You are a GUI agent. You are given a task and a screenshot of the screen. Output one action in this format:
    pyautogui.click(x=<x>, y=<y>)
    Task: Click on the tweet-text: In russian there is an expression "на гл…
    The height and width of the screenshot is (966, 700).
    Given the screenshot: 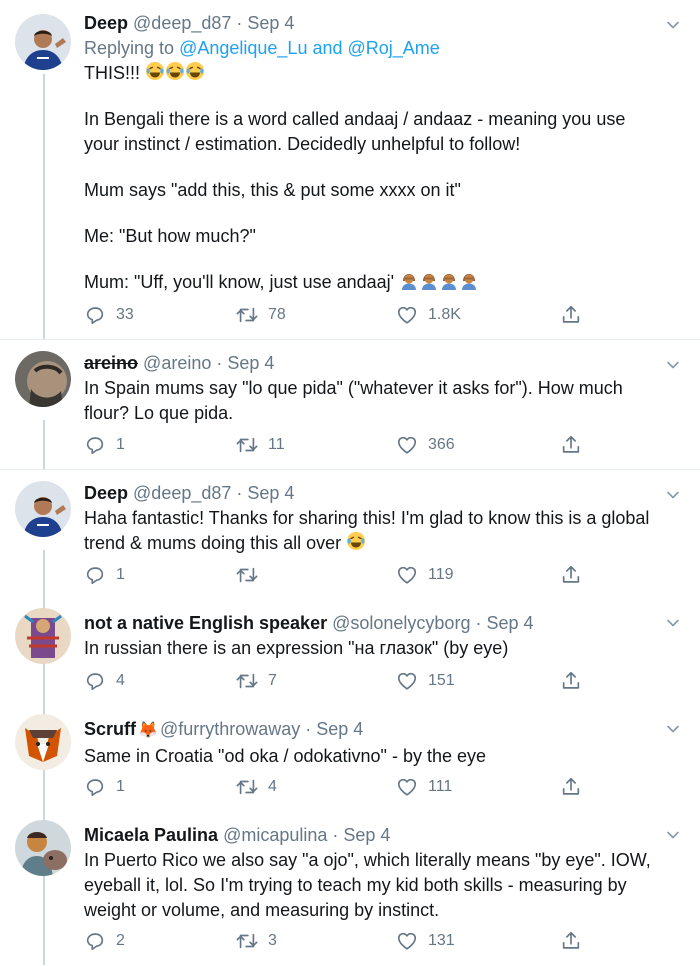 What is the action you would take?
    pyautogui.click(x=372, y=648)
    